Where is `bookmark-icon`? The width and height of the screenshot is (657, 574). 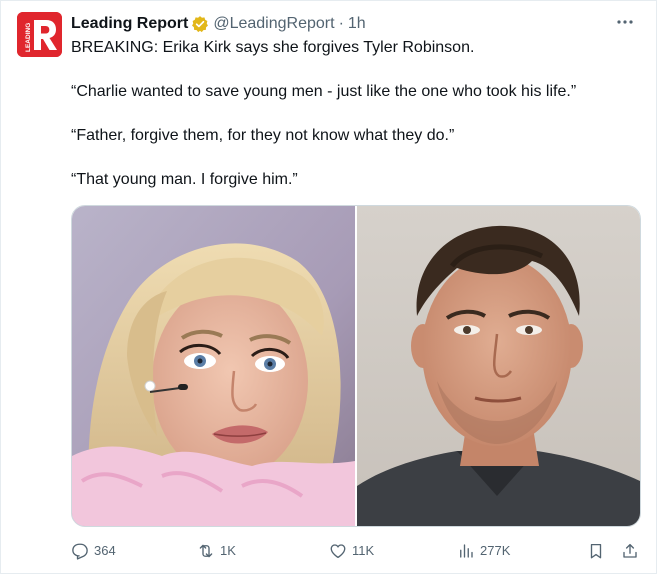 bookmark-icon is located at coordinates (596, 551).